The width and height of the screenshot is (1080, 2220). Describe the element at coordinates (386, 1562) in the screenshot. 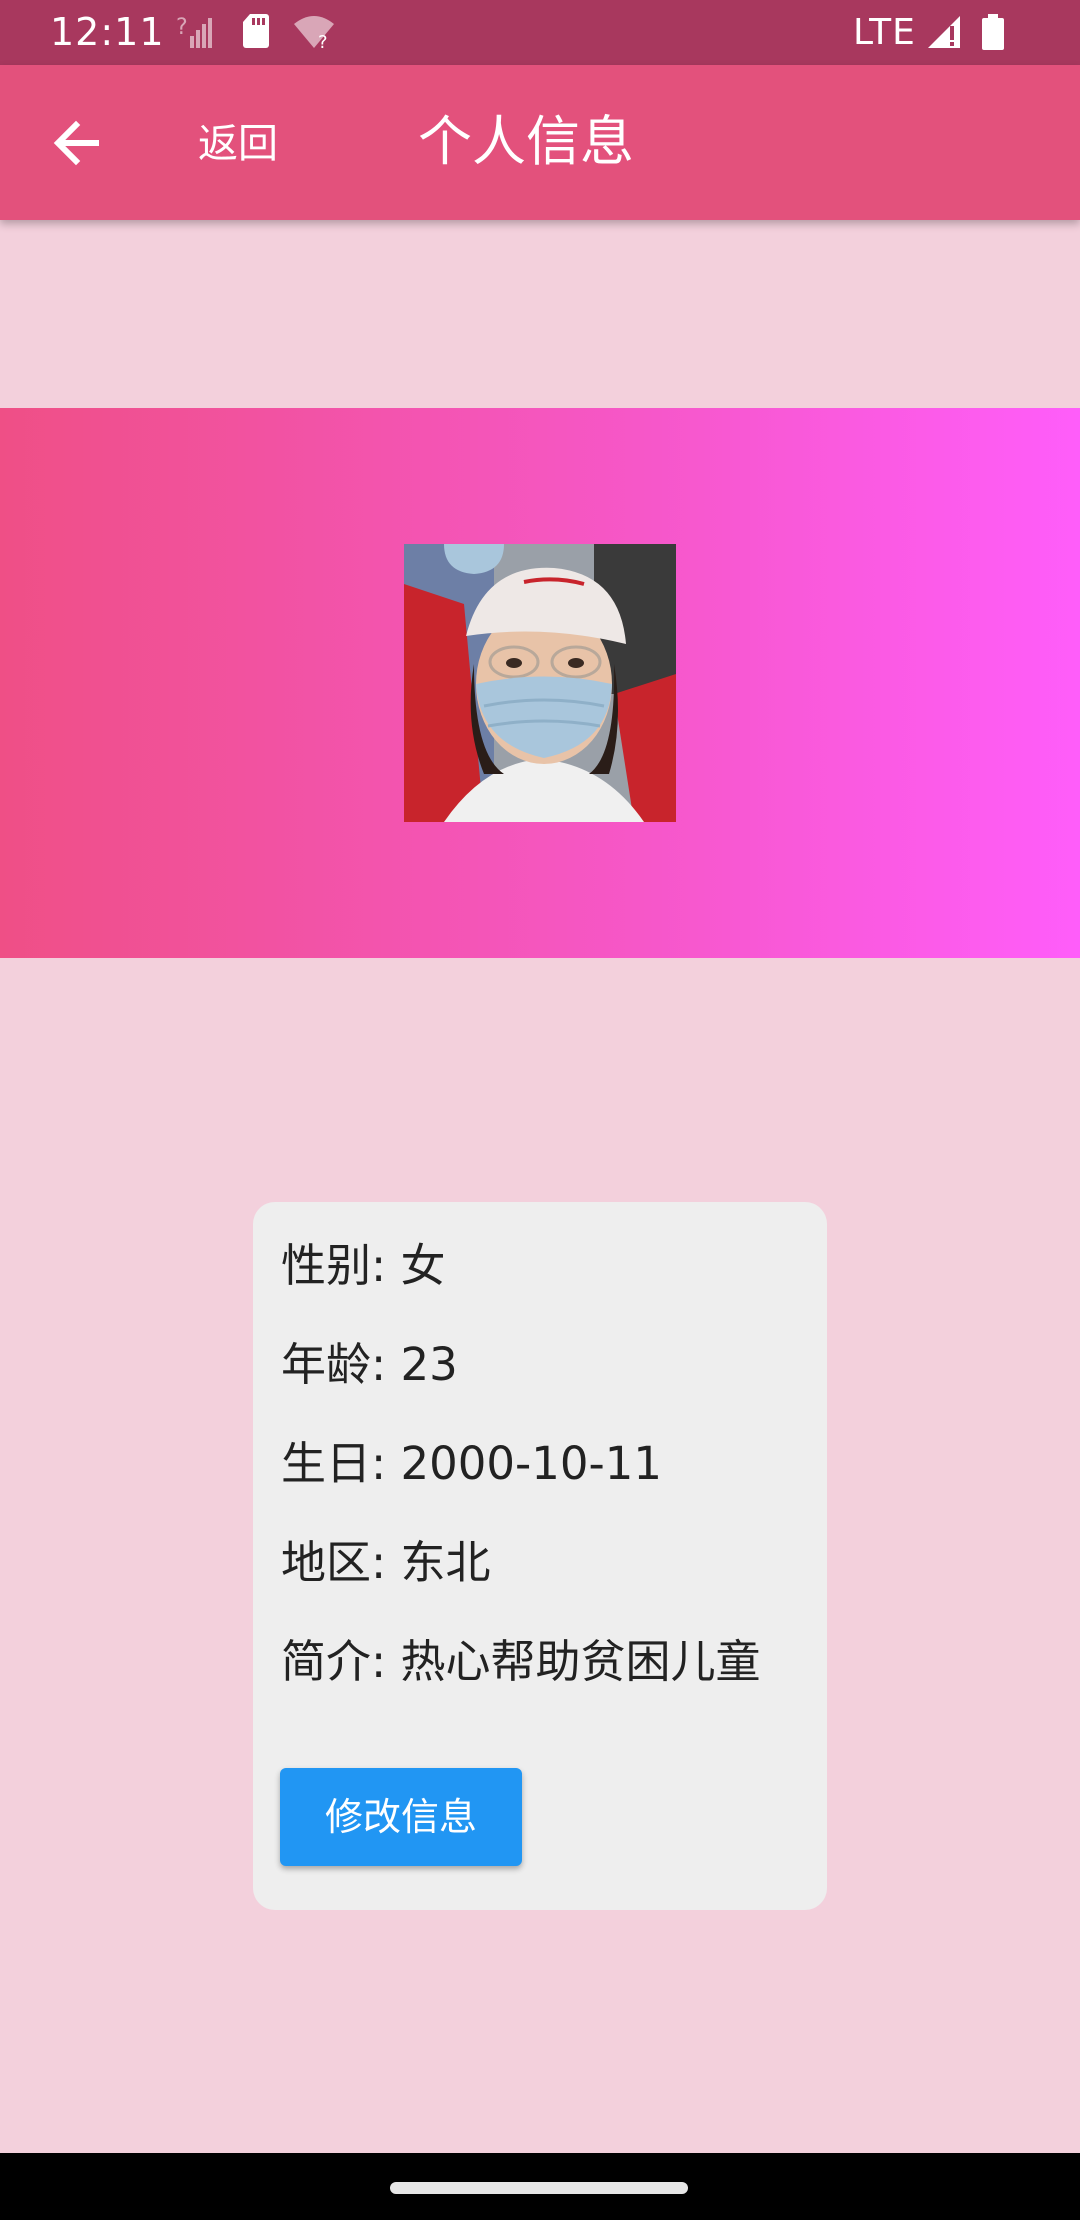

I see `region-text: 地区: 东北` at that location.